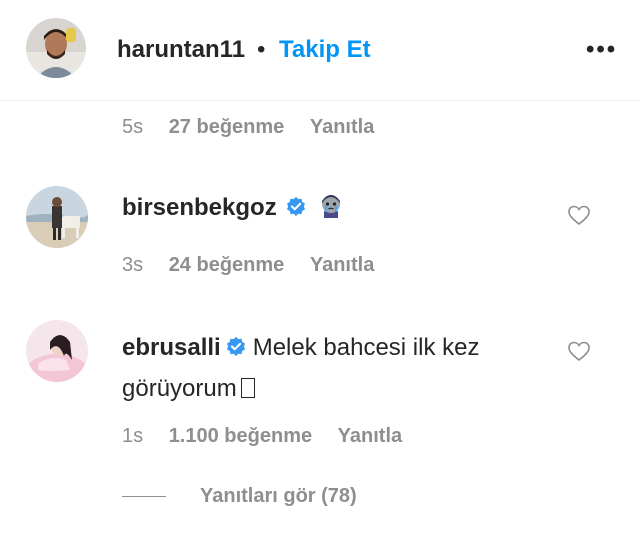 The height and width of the screenshot is (549, 640). Describe the element at coordinates (56, 48) in the screenshot. I see `haruntan11-avatar` at that location.